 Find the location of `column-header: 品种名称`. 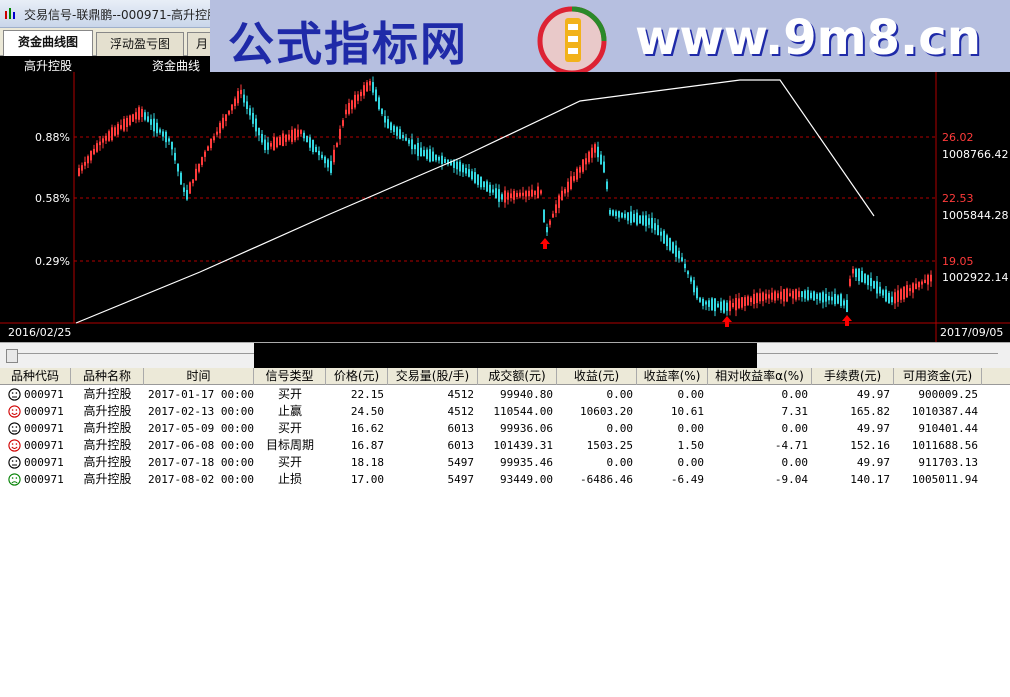

column-header: 品种名称 is located at coordinates (107, 376).